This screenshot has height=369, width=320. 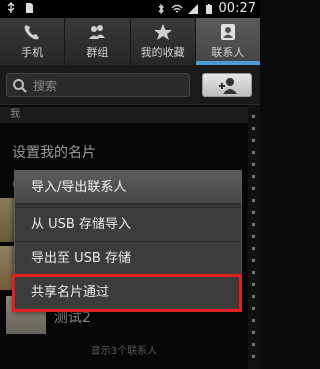 I want to click on tab-phone: 手机, so click(x=33, y=41).